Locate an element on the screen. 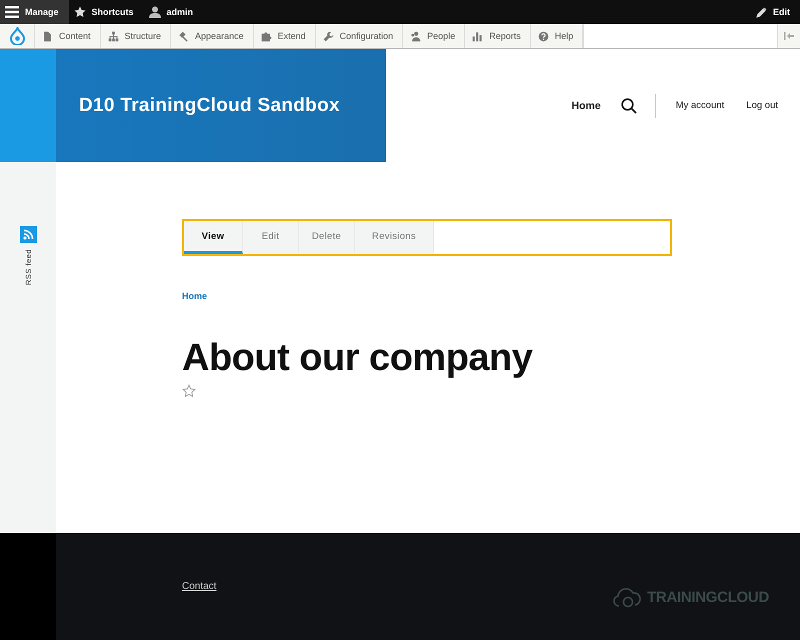 This screenshot has height=640, width=800. menu-item: Content is located at coordinates (68, 36).